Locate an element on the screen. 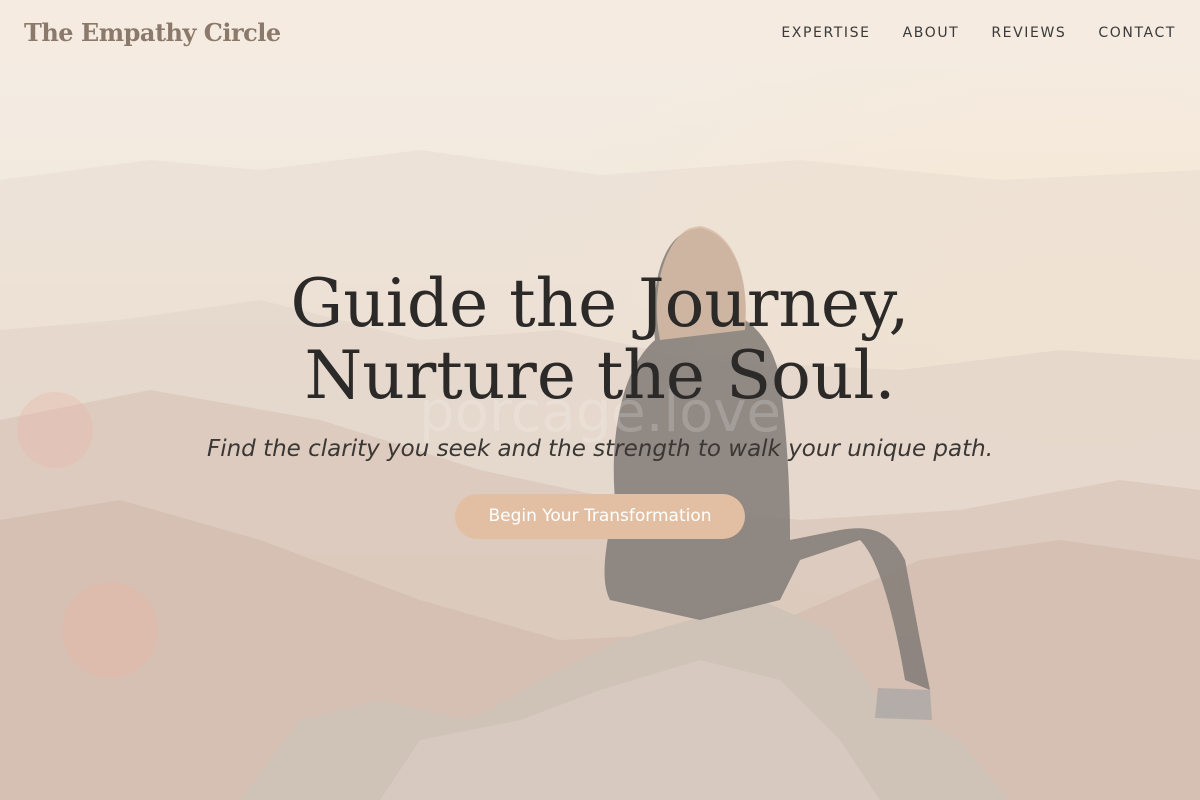 Image resolution: width=1200 pixels, height=800 pixels. nav-item-reviews: REVIEWS is located at coordinates (1028, 33).